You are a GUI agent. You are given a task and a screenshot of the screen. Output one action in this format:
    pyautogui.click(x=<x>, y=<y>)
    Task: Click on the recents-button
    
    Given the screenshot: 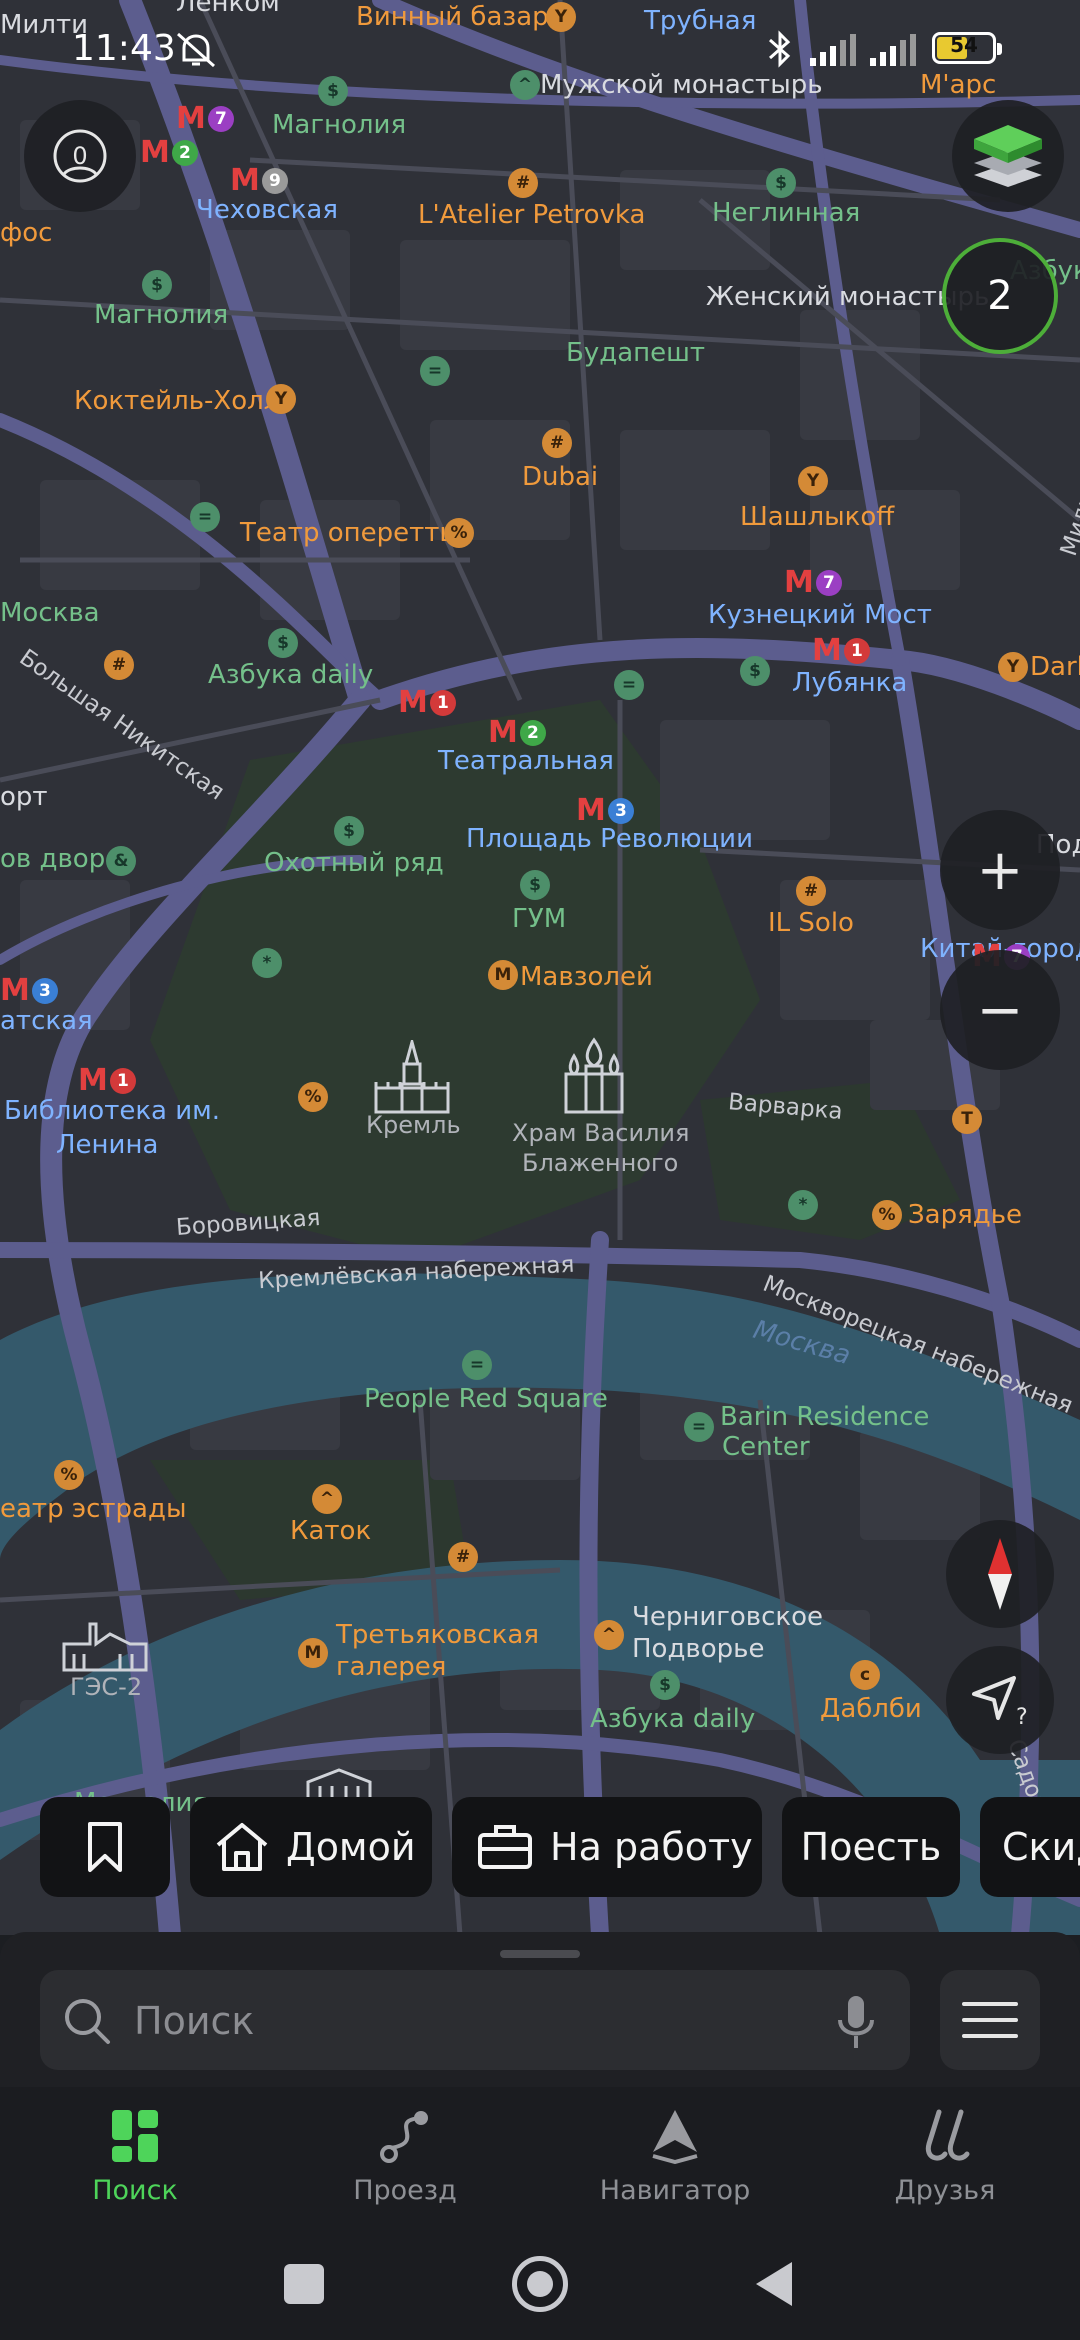 What is the action you would take?
    pyautogui.click(x=304, y=2284)
    